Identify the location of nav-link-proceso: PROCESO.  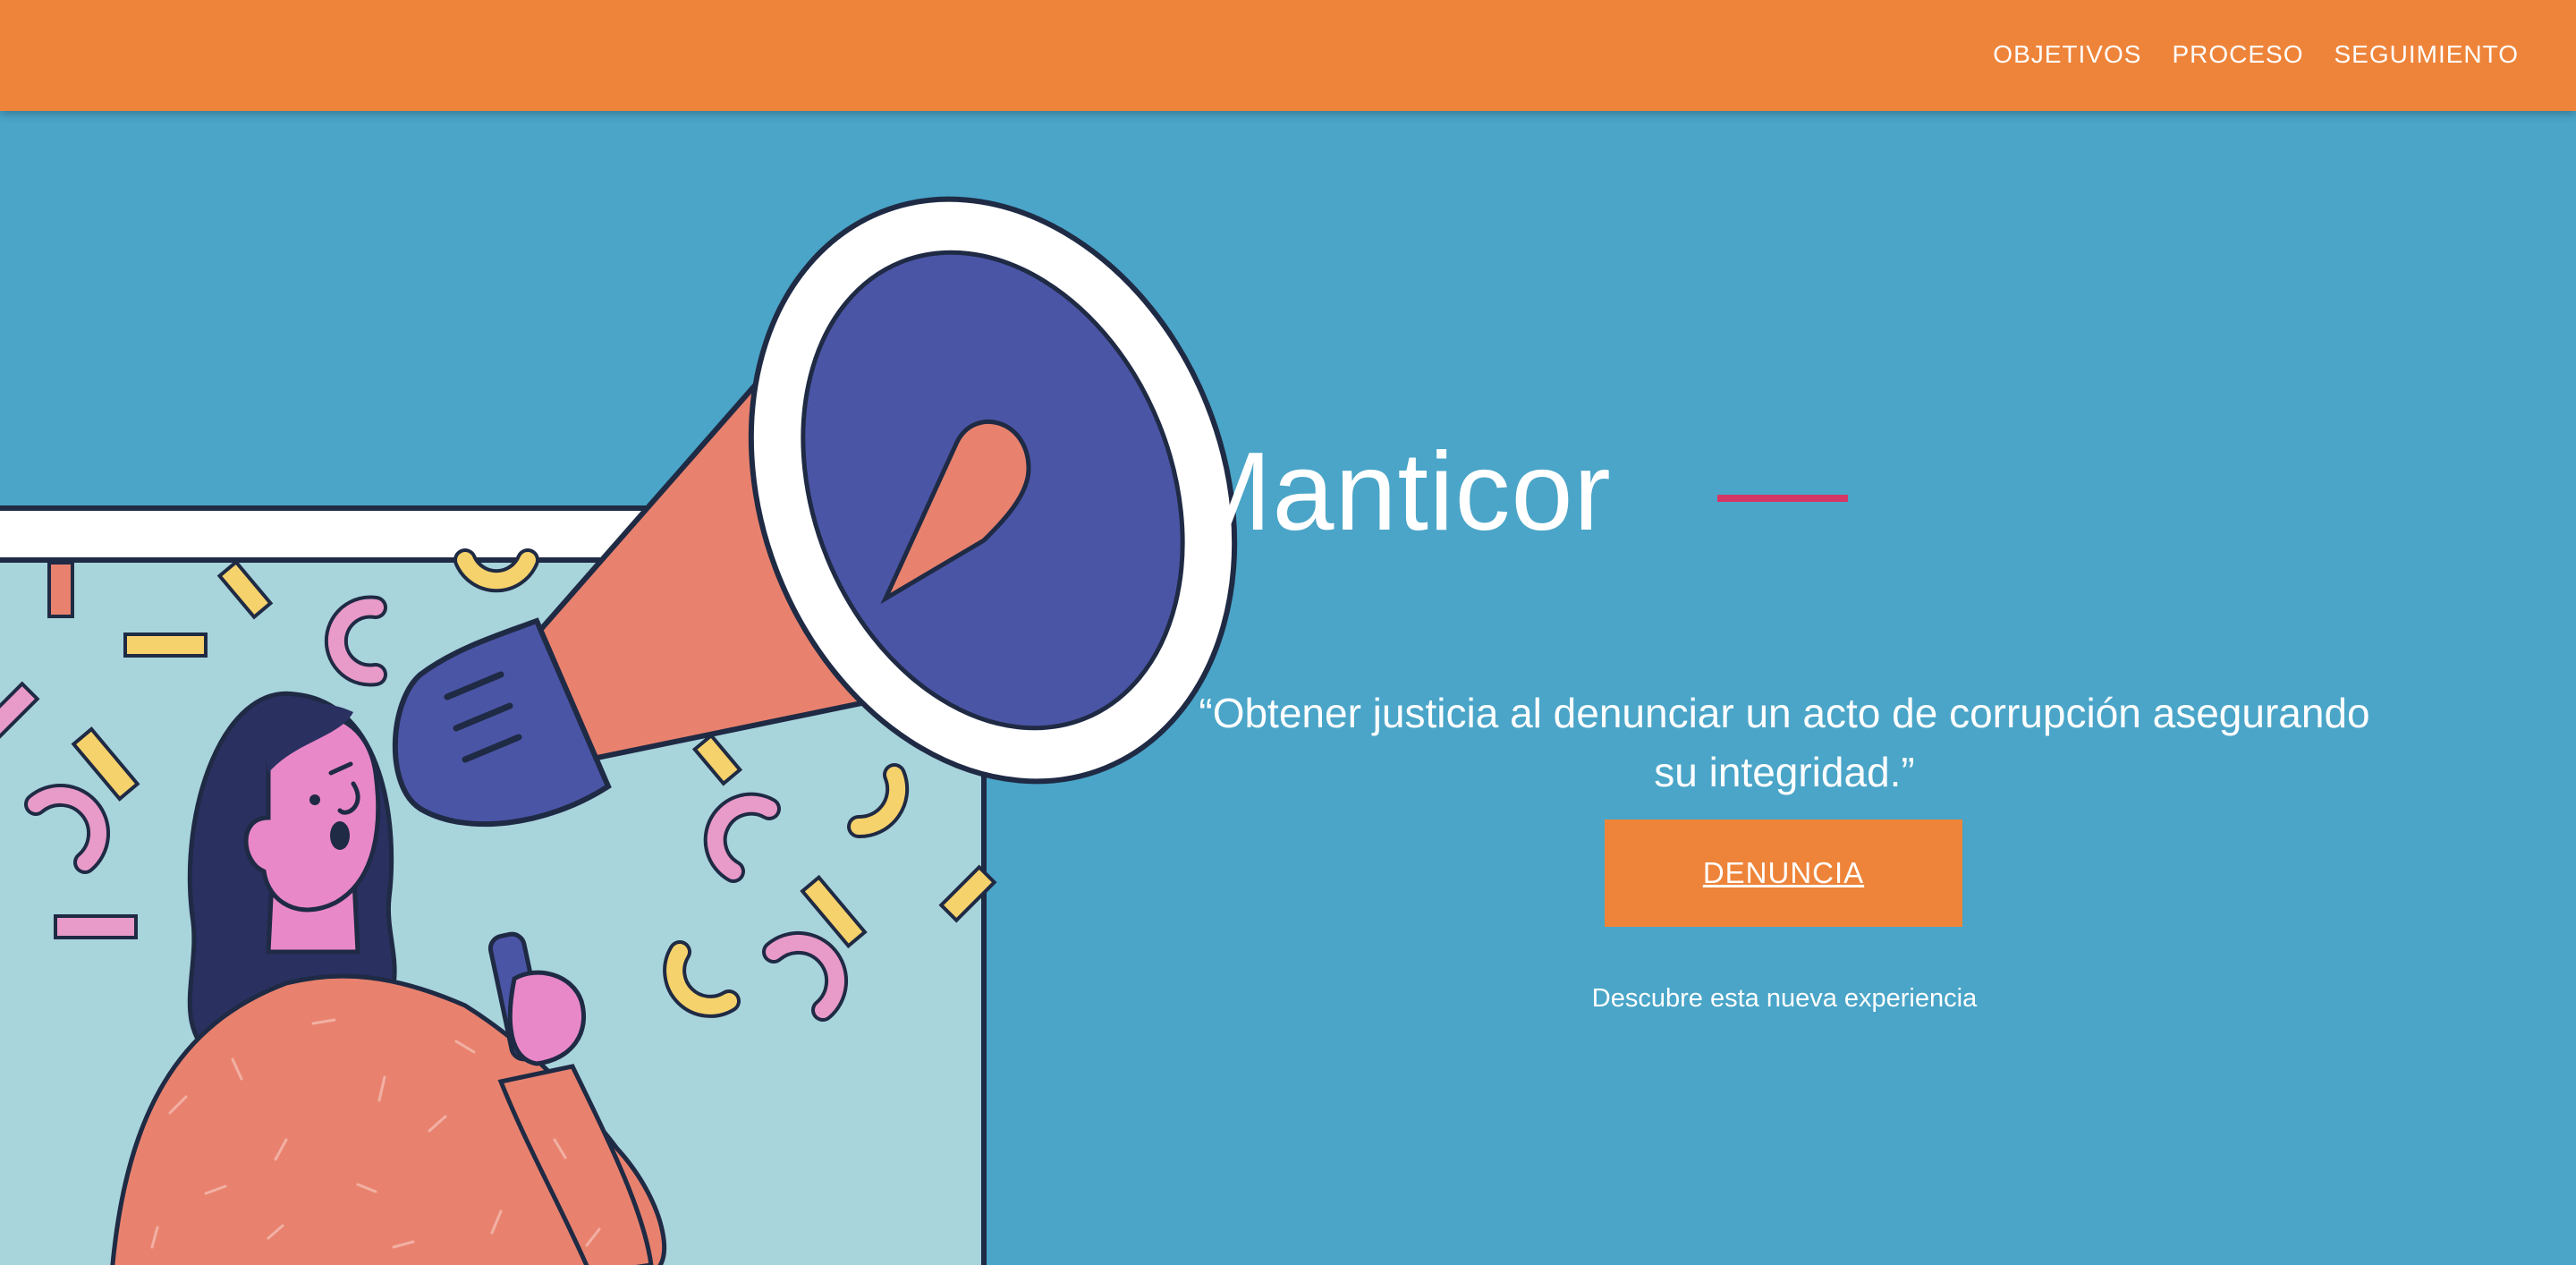
(2237, 54).